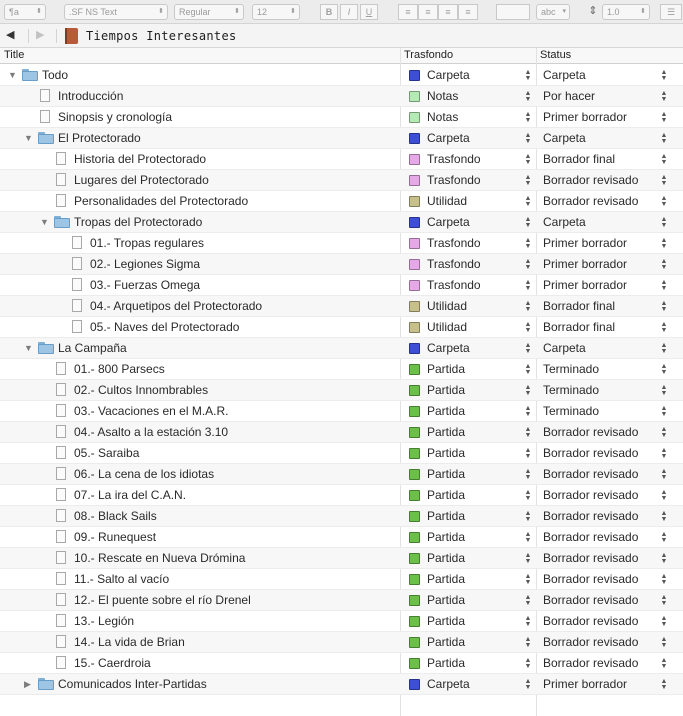 The width and height of the screenshot is (683, 716). What do you see at coordinates (341, 96) in the screenshot?
I see `outline-document-row: Introducción Notas ▲ ▼ Por hacer ▲ ▼` at bounding box center [341, 96].